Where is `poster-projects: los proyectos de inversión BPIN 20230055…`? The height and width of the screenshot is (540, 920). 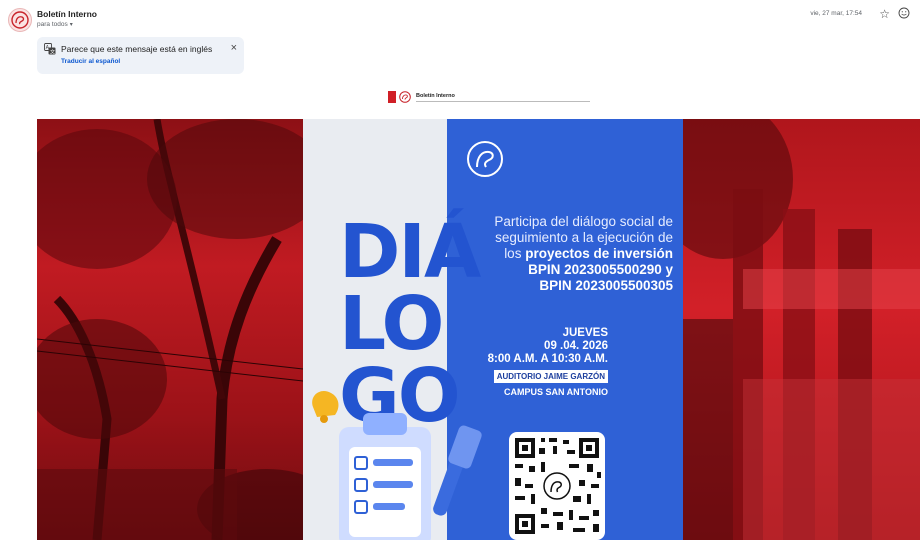
poster-projects: los proyectos de inversión BPIN 20230055… is located at coordinates (588, 270).